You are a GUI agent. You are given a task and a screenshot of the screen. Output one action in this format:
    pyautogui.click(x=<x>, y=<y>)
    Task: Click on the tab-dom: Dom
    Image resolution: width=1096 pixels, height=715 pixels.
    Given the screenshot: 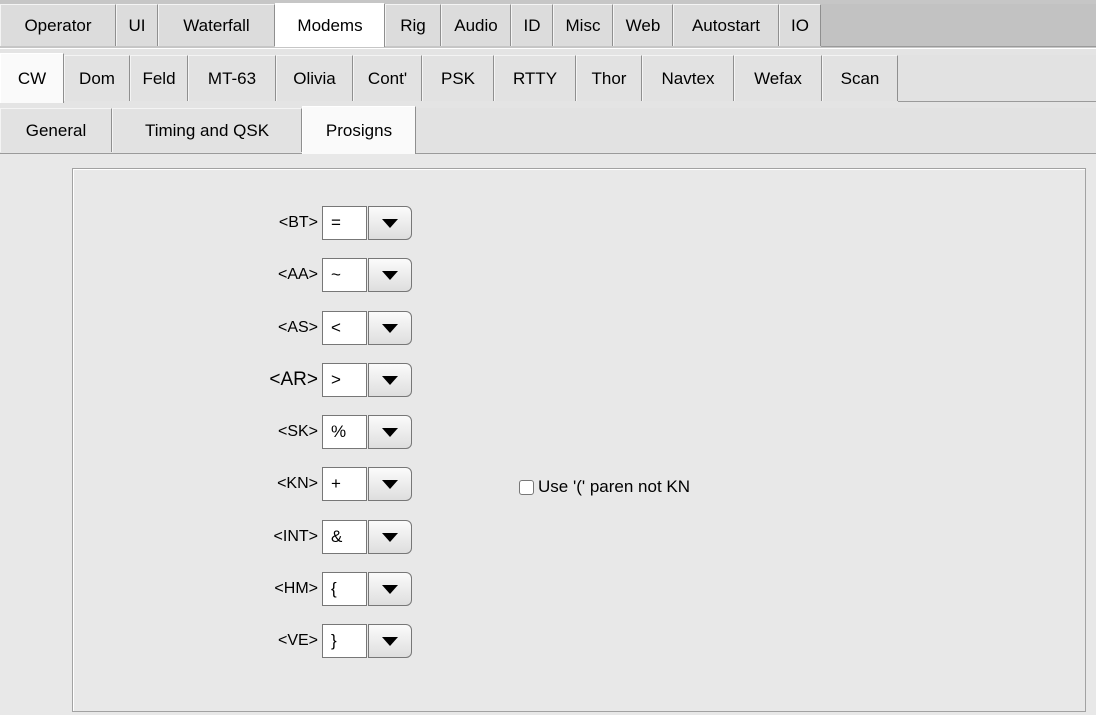 What is the action you would take?
    pyautogui.click(x=97, y=78)
    